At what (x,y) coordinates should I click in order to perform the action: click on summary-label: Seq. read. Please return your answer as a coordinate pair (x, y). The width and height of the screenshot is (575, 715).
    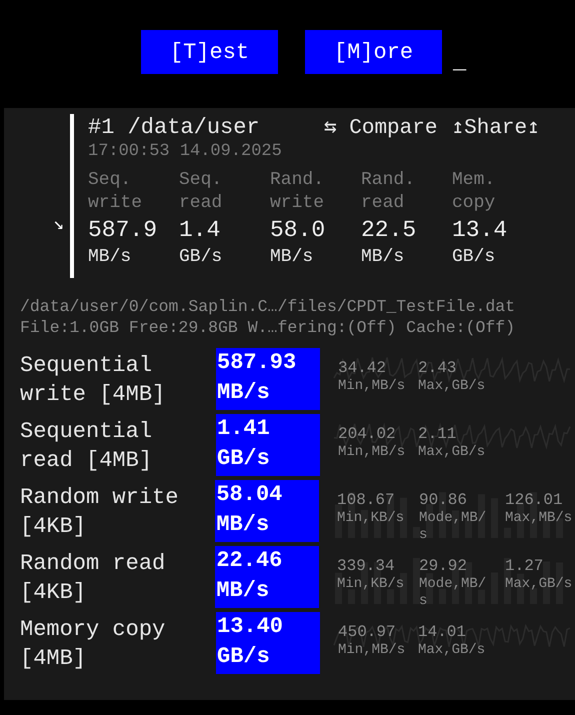
    Looking at the image, I should click on (201, 192).